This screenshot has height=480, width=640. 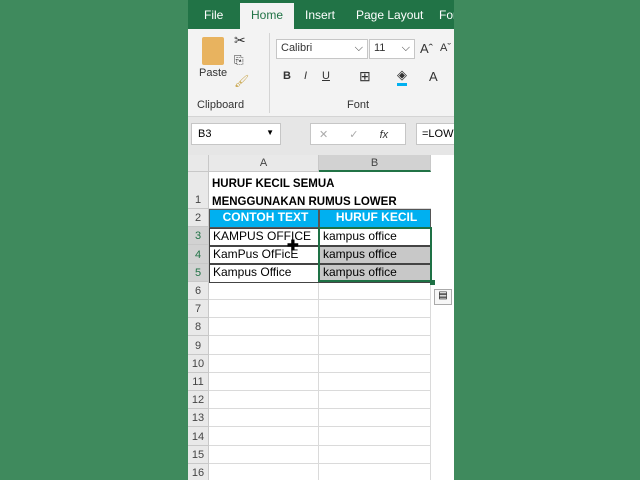 I want to click on cell-a16, so click(x=264, y=471).